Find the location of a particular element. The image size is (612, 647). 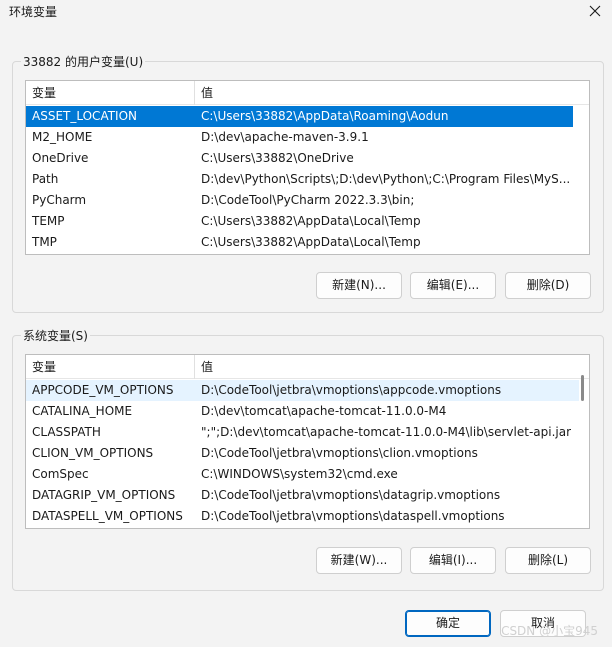

table-row: TMP C:\Users\33882\AppData\Local\Temp is located at coordinates (302, 242).